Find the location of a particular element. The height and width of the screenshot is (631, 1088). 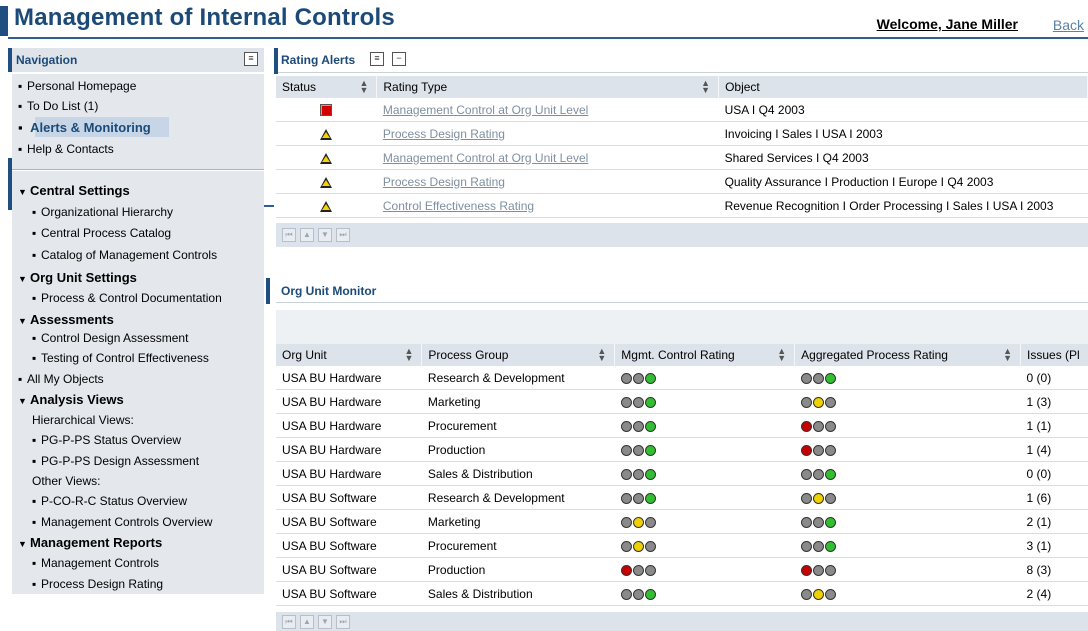

page-title: Management of Internal Controls is located at coordinates (204, 17).